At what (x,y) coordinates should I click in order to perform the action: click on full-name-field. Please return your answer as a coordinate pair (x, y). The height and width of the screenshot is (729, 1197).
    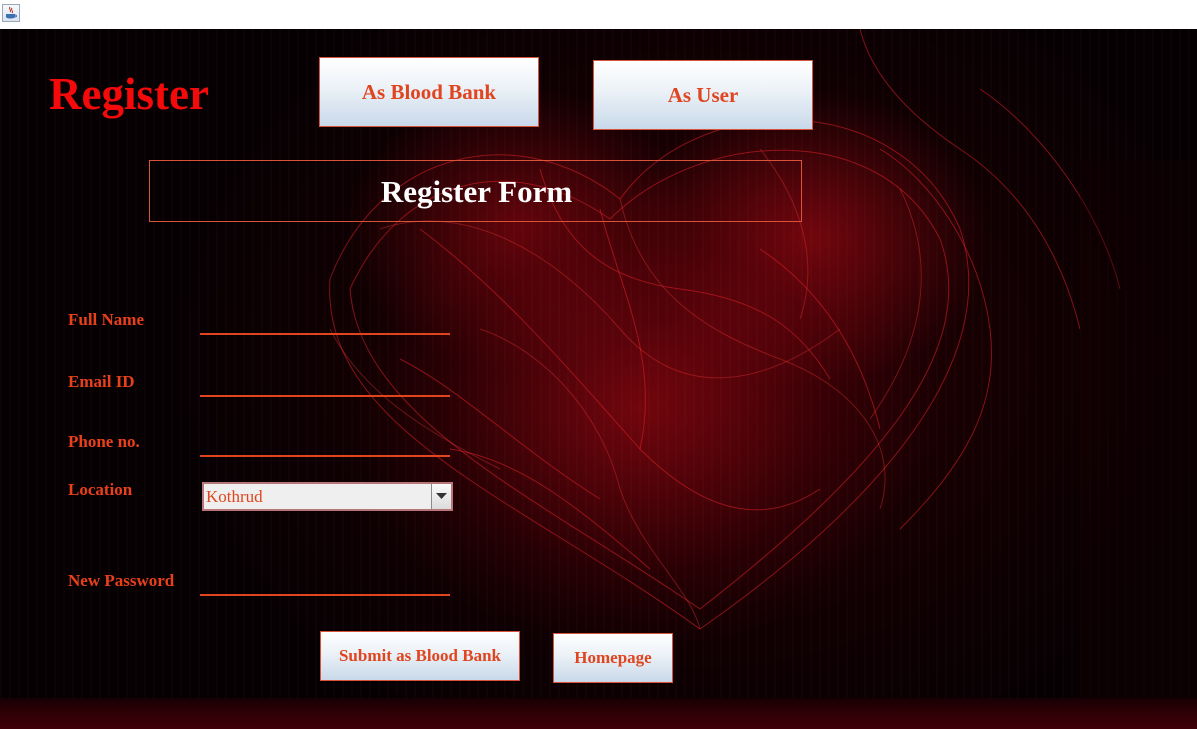
    Looking at the image, I should click on (325, 322).